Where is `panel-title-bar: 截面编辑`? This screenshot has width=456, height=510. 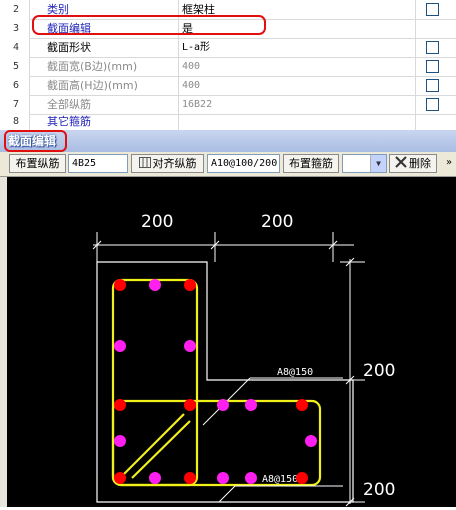 panel-title-bar: 截面编辑 is located at coordinates (228, 141).